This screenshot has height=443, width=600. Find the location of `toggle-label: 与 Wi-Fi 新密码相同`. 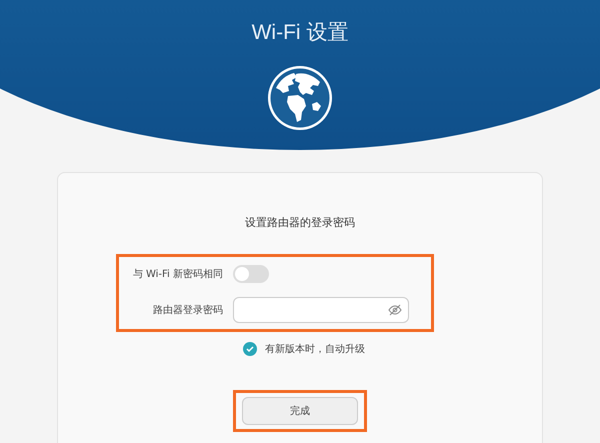

toggle-label: 与 Wi-Fi 新密码相同 is located at coordinates (177, 274).